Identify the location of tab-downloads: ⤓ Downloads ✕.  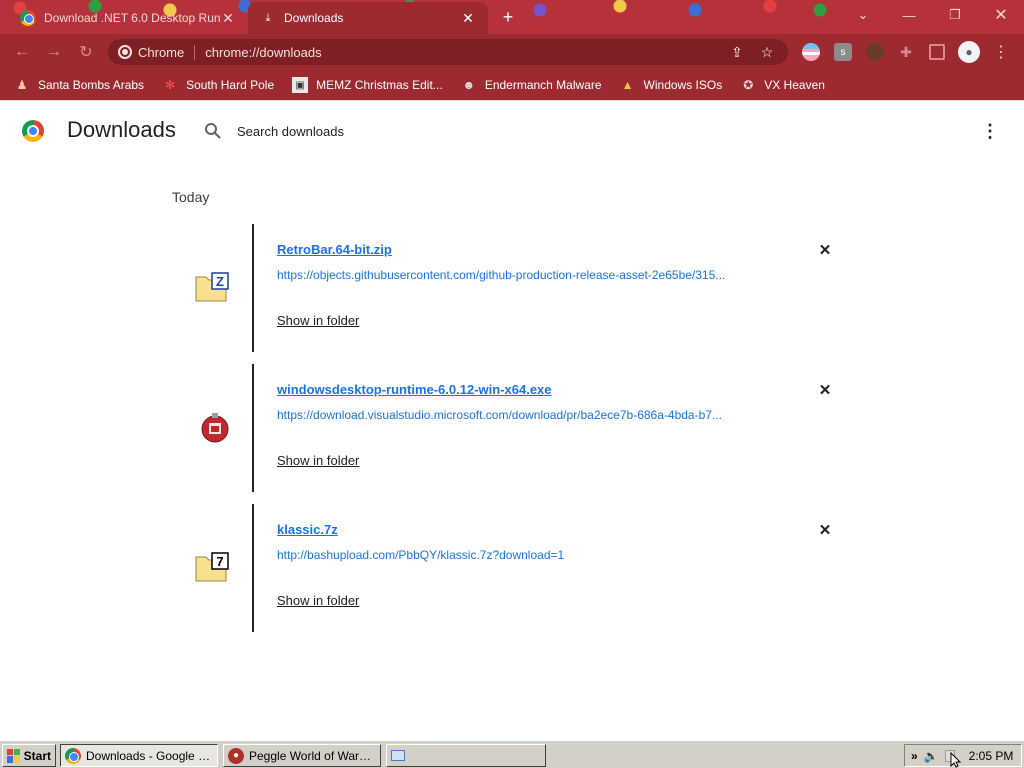
(368, 18).